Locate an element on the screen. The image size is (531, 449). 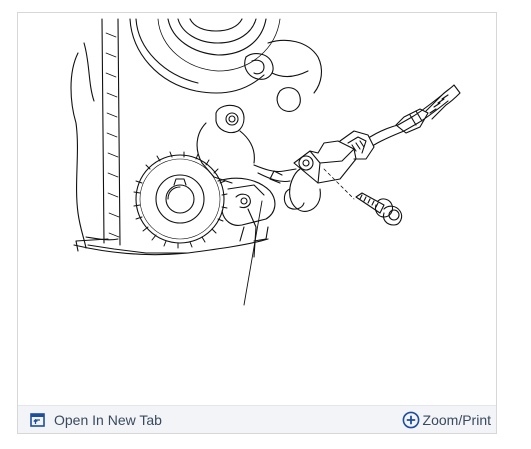
open-in-new-tab-icon is located at coordinates (37, 419).